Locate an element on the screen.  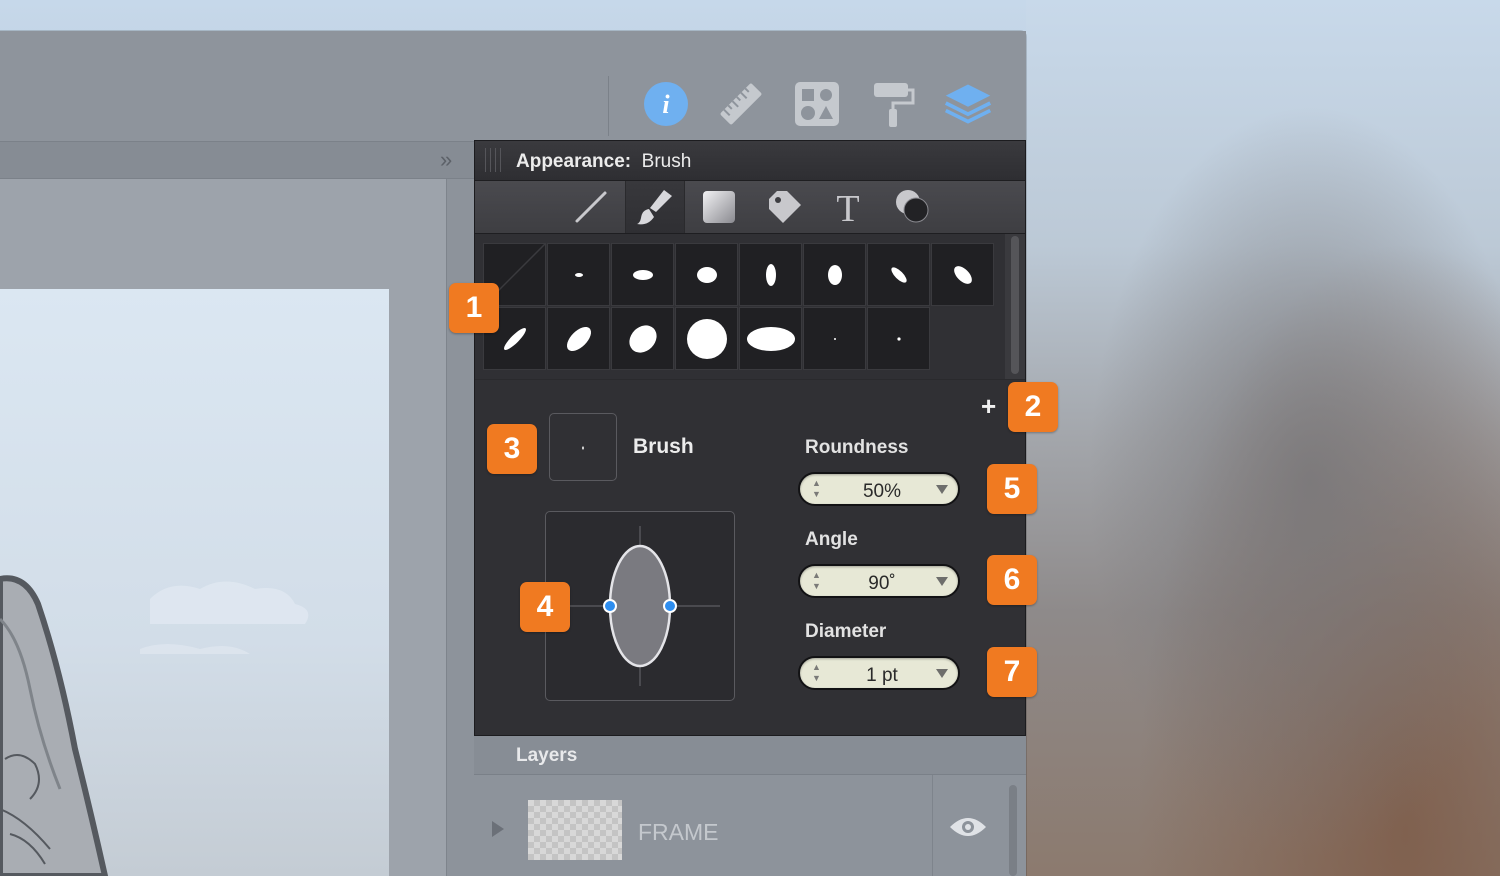
add-brush-button: + is located at coordinates (988, 406).